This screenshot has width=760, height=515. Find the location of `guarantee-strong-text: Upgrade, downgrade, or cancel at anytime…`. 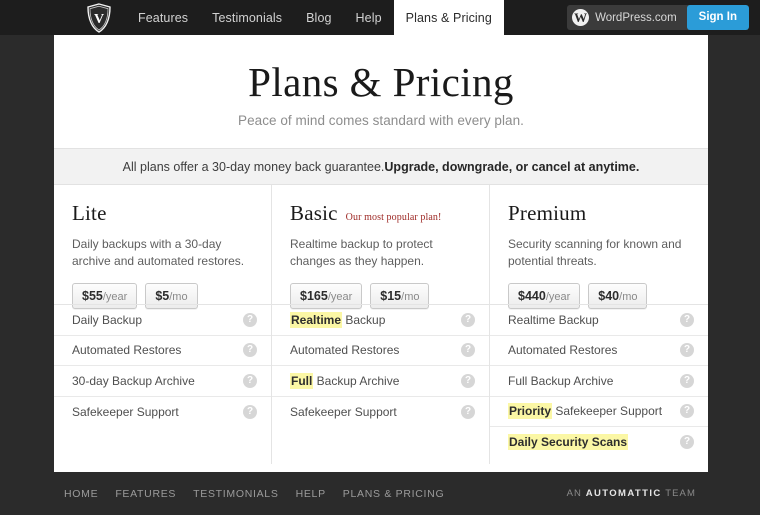

guarantee-strong-text: Upgrade, downgrade, or cancel at anytime… is located at coordinates (512, 166).